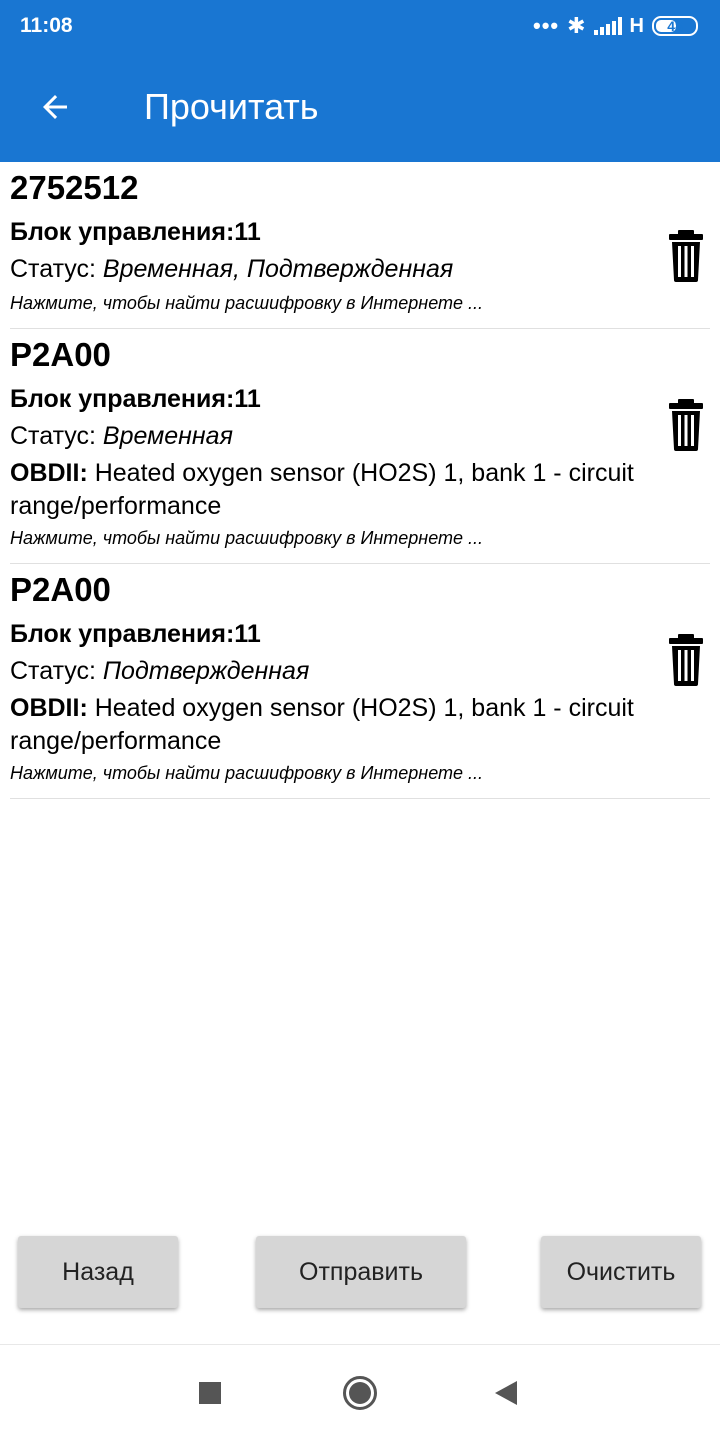  Describe the element at coordinates (98, 1272) in the screenshot. I see `back-button: Назад` at that location.